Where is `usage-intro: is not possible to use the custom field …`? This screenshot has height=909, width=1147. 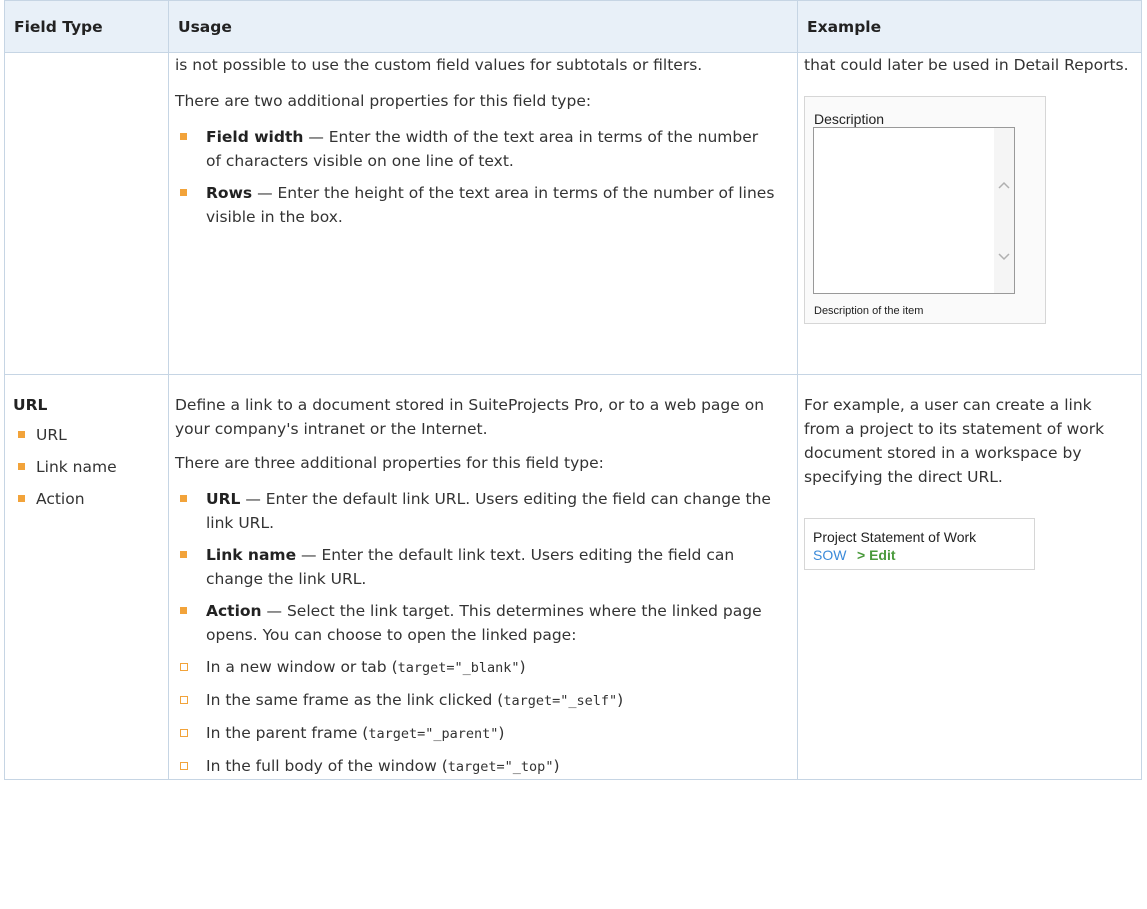 usage-intro: is not possible to use the custom field … is located at coordinates (439, 65).